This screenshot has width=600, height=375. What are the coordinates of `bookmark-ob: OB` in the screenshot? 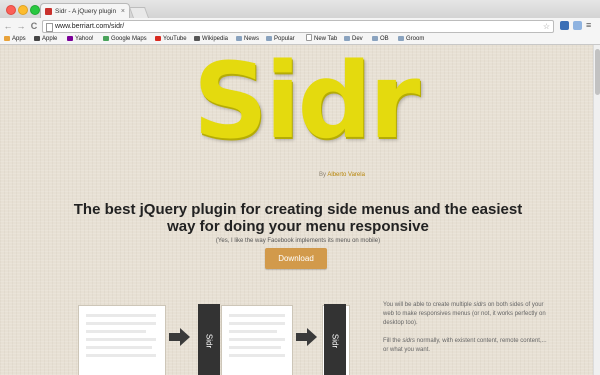 It's located at (380, 39).